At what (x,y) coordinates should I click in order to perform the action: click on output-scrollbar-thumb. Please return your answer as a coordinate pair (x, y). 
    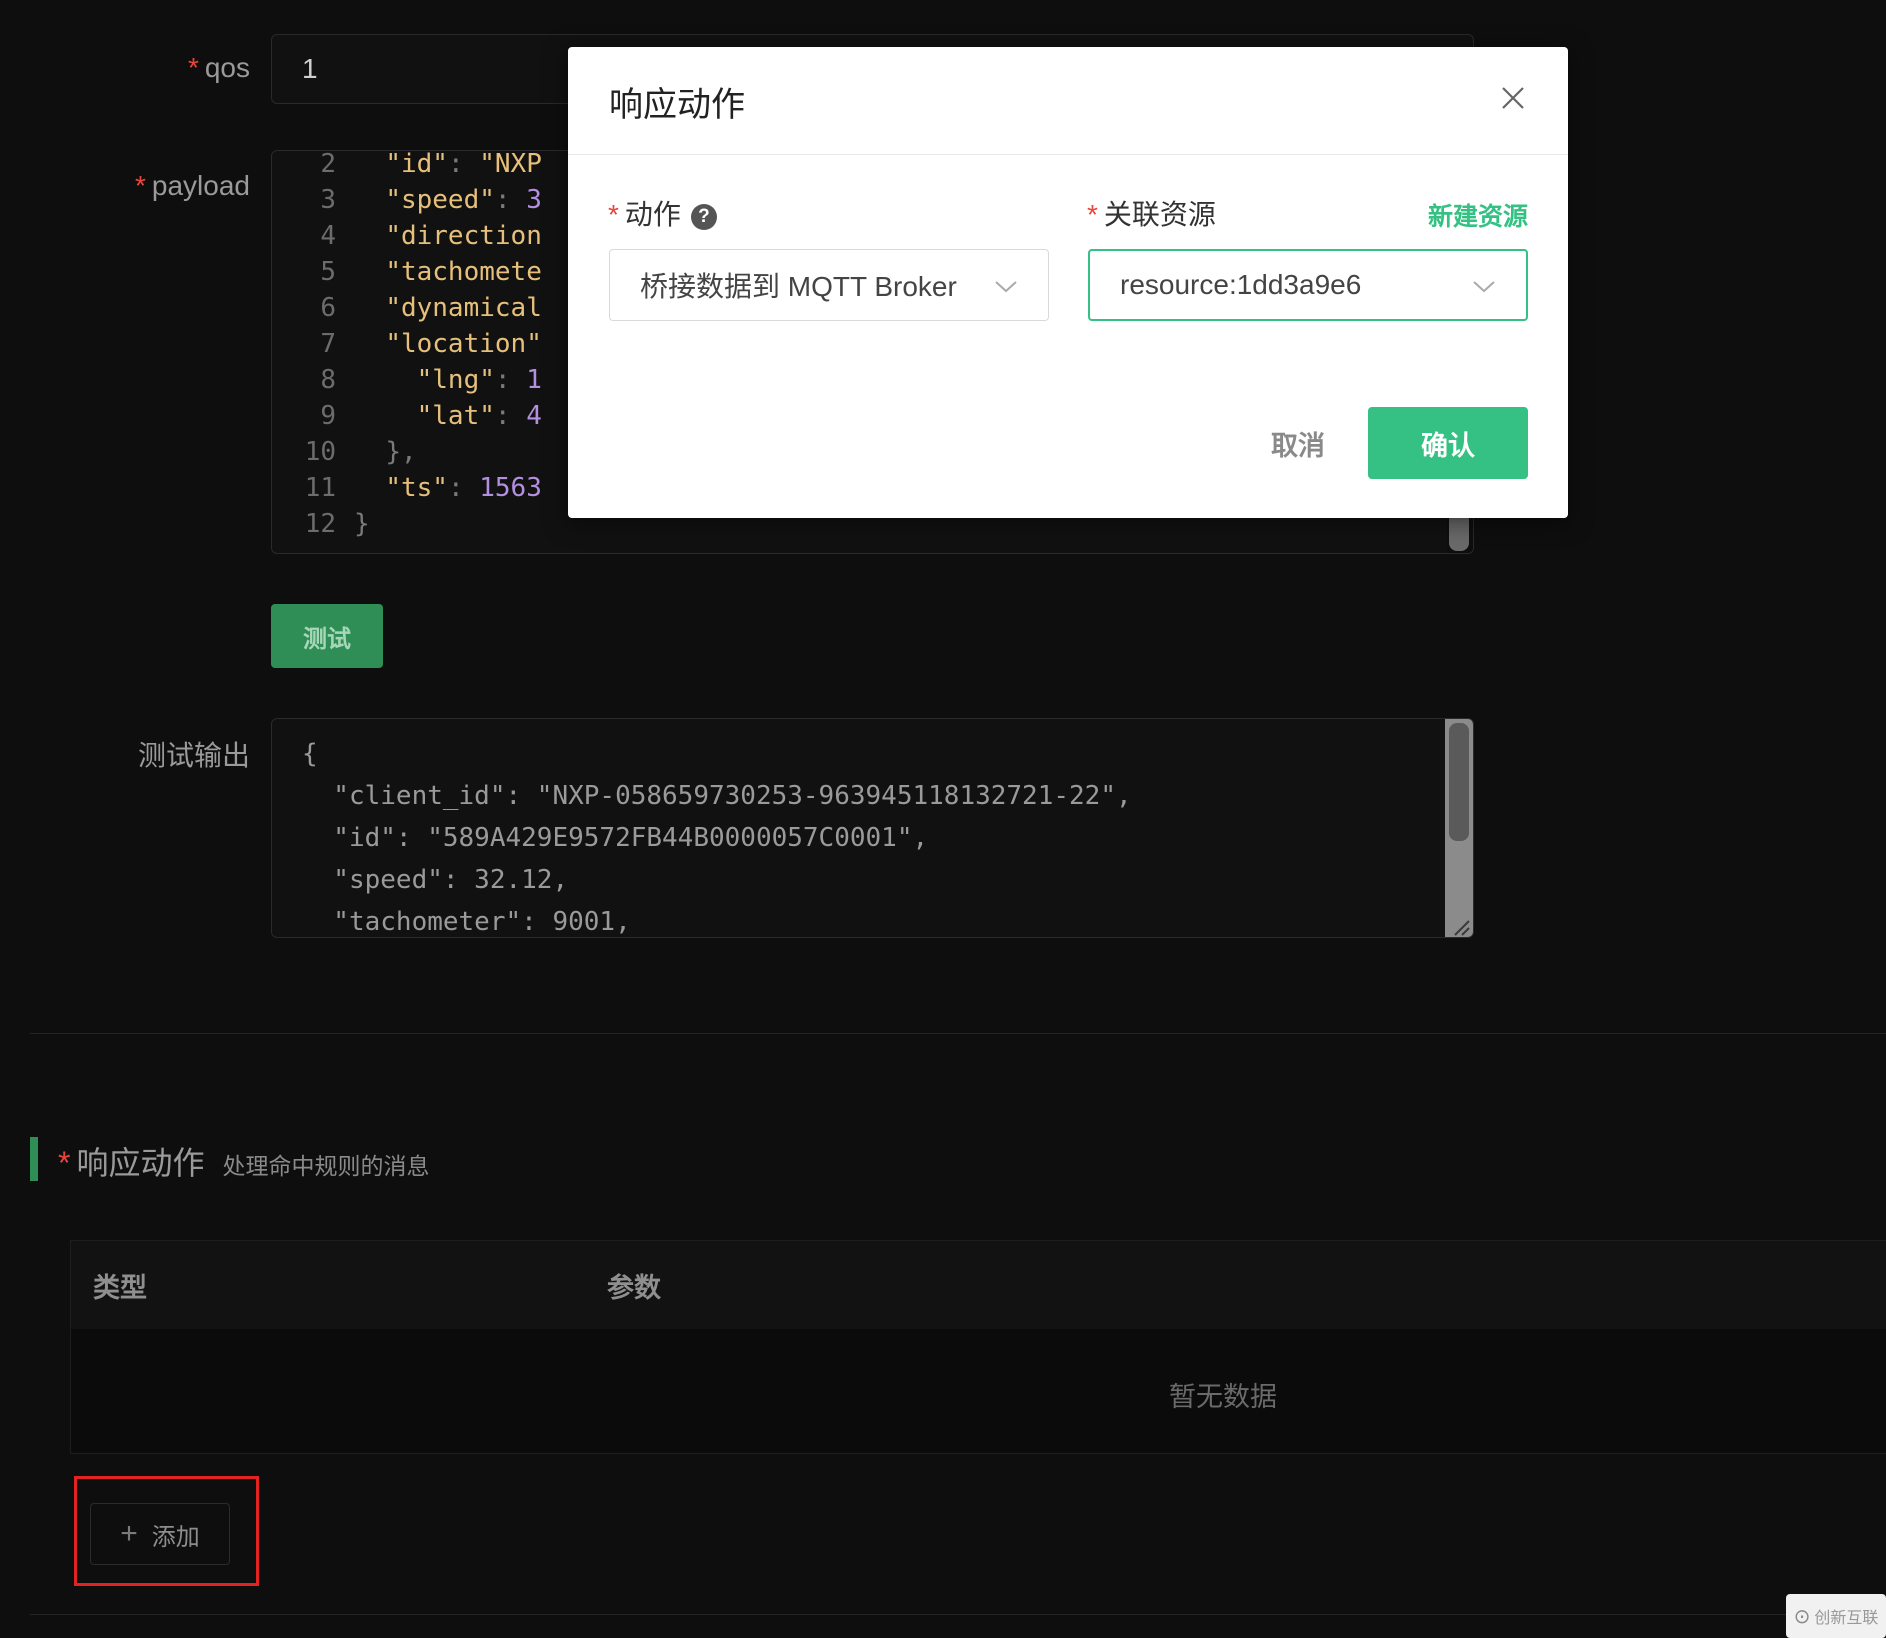
    Looking at the image, I should click on (1459, 782).